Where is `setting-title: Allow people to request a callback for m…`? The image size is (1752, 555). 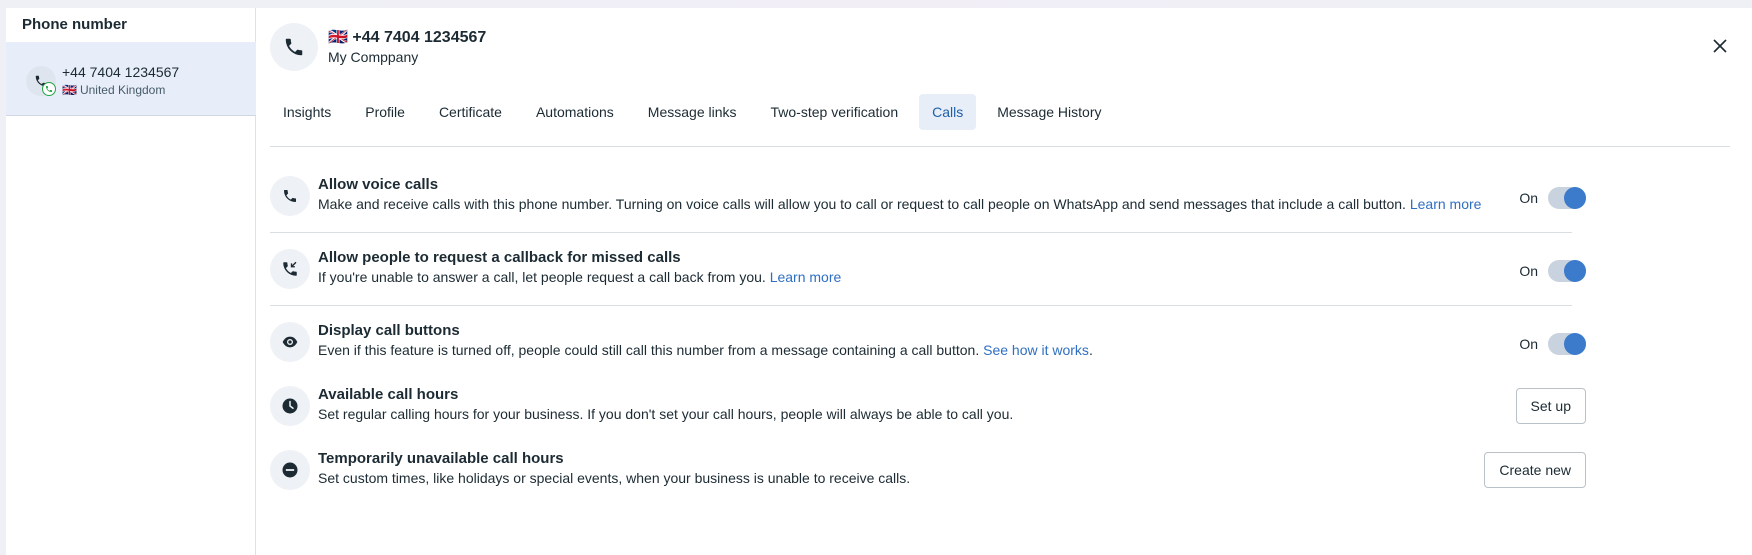
setting-title: Allow people to request a callback for m… is located at coordinates (499, 257).